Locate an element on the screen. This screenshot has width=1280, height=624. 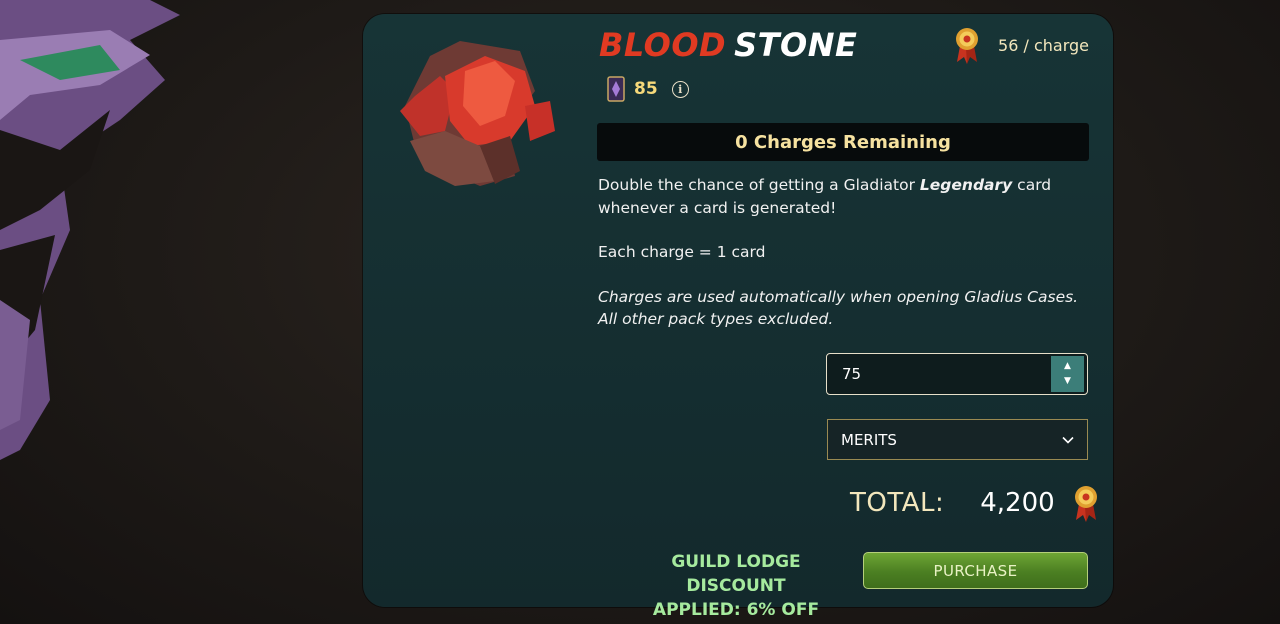
chevron-down-icon is located at coordinates (1068, 440).